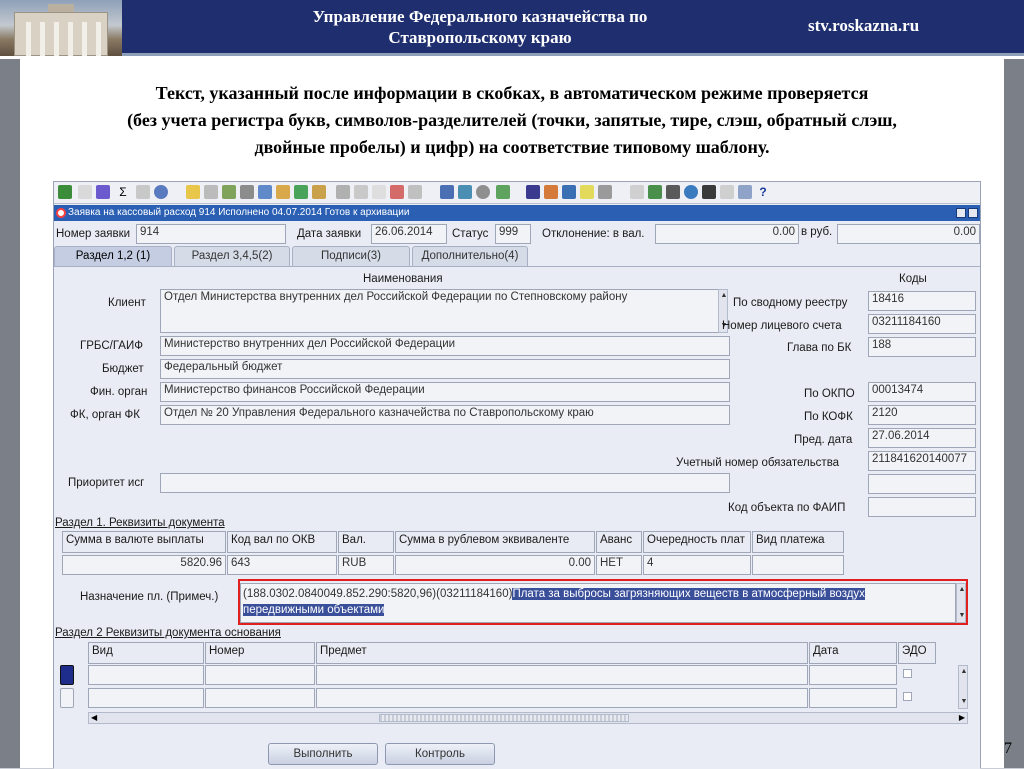 The image size is (1024, 769). What do you see at coordinates (963, 687) in the screenshot?
I see `s2-scrollbar: ▲ ▼` at bounding box center [963, 687].